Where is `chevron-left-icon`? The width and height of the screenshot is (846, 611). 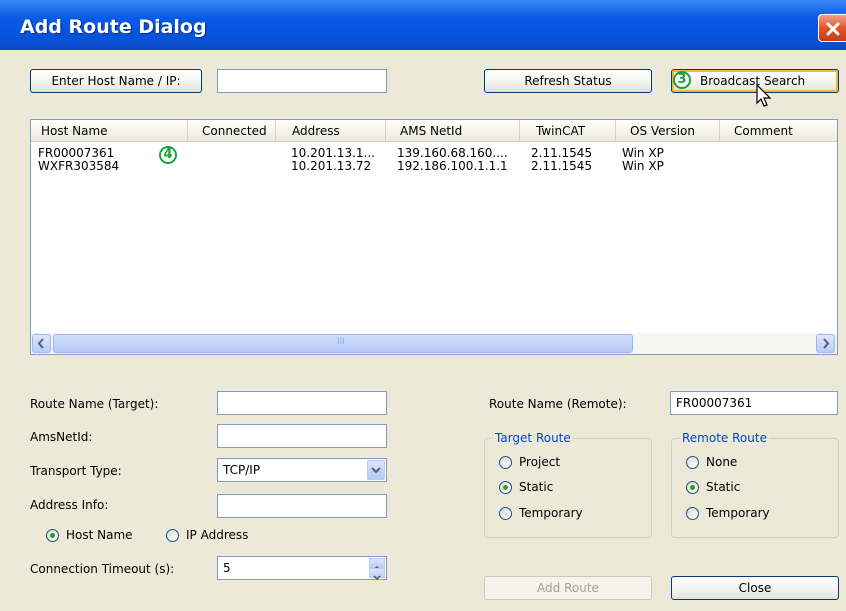 chevron-left-icon is located at coordinates (40, 343).